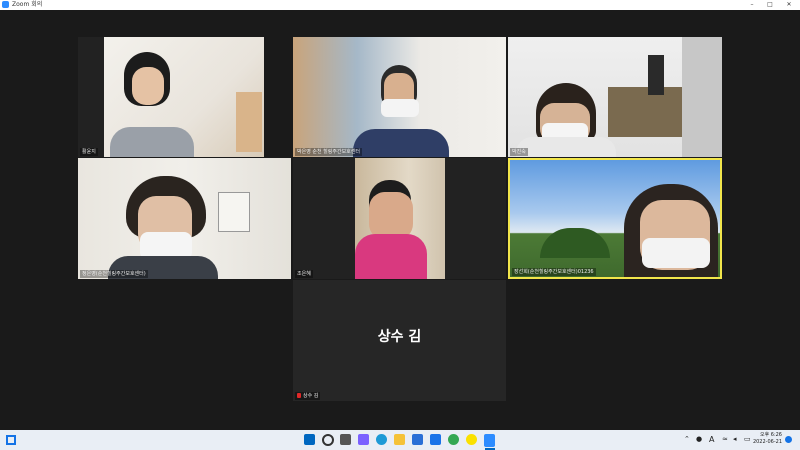 This screenshot has width=800, height=450. What do you see at coordinates (381, 439) in the screenshot?
I see `edge-icon` at bounding box center [381, 439].